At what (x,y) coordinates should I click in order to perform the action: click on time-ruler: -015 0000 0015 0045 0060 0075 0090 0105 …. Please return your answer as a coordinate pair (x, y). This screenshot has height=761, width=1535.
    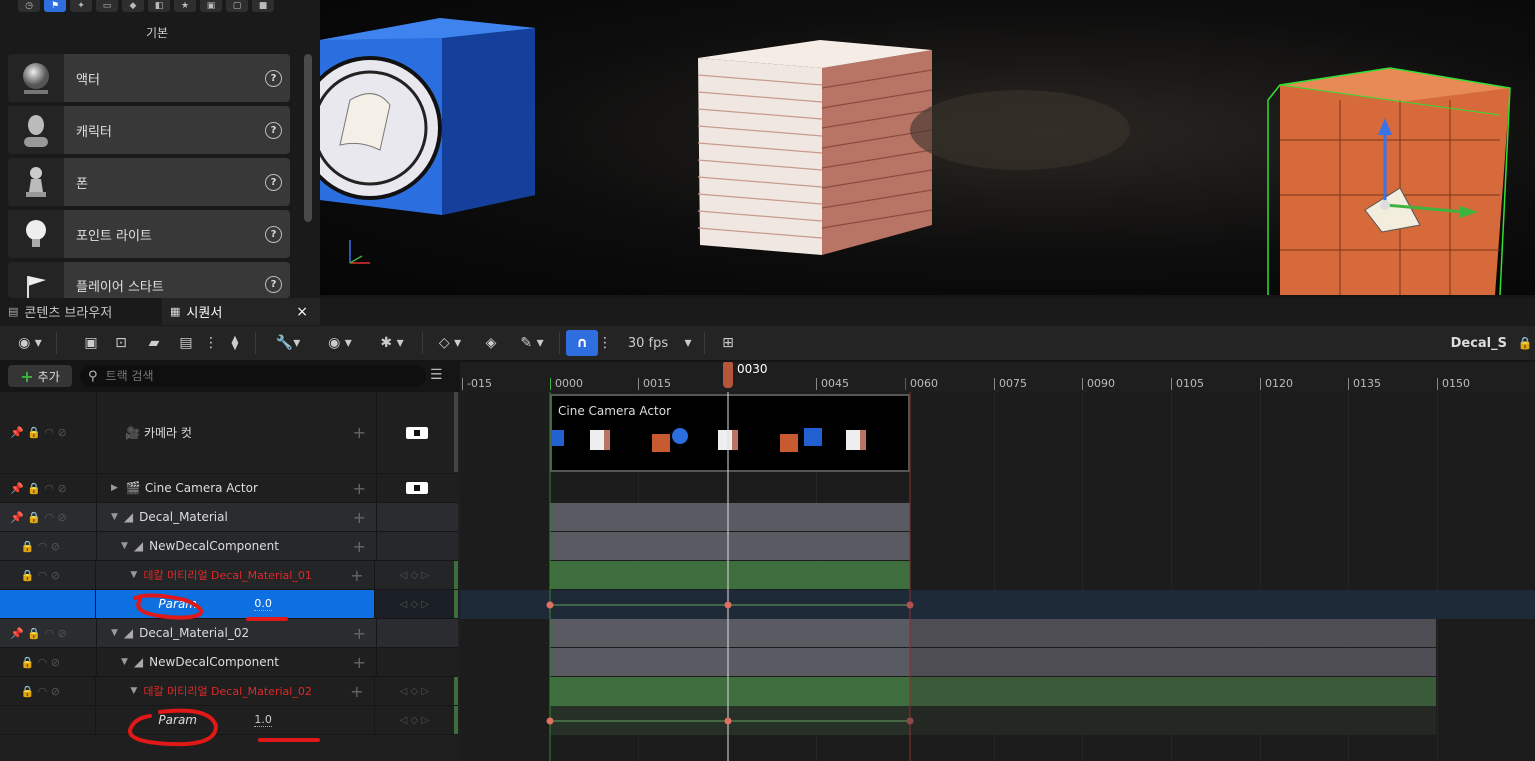
    Looking at the image, I should click on (997, 377).